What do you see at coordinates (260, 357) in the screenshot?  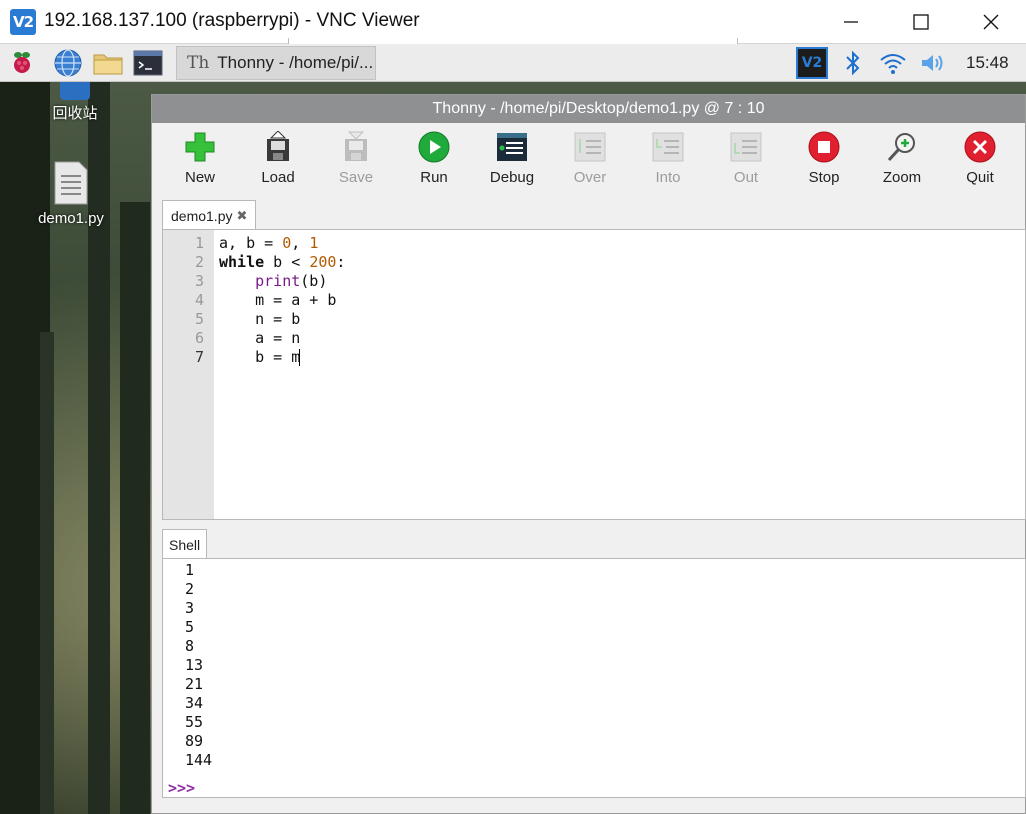 I see `code-line-current: b = m` at bounding box center [260, 357].